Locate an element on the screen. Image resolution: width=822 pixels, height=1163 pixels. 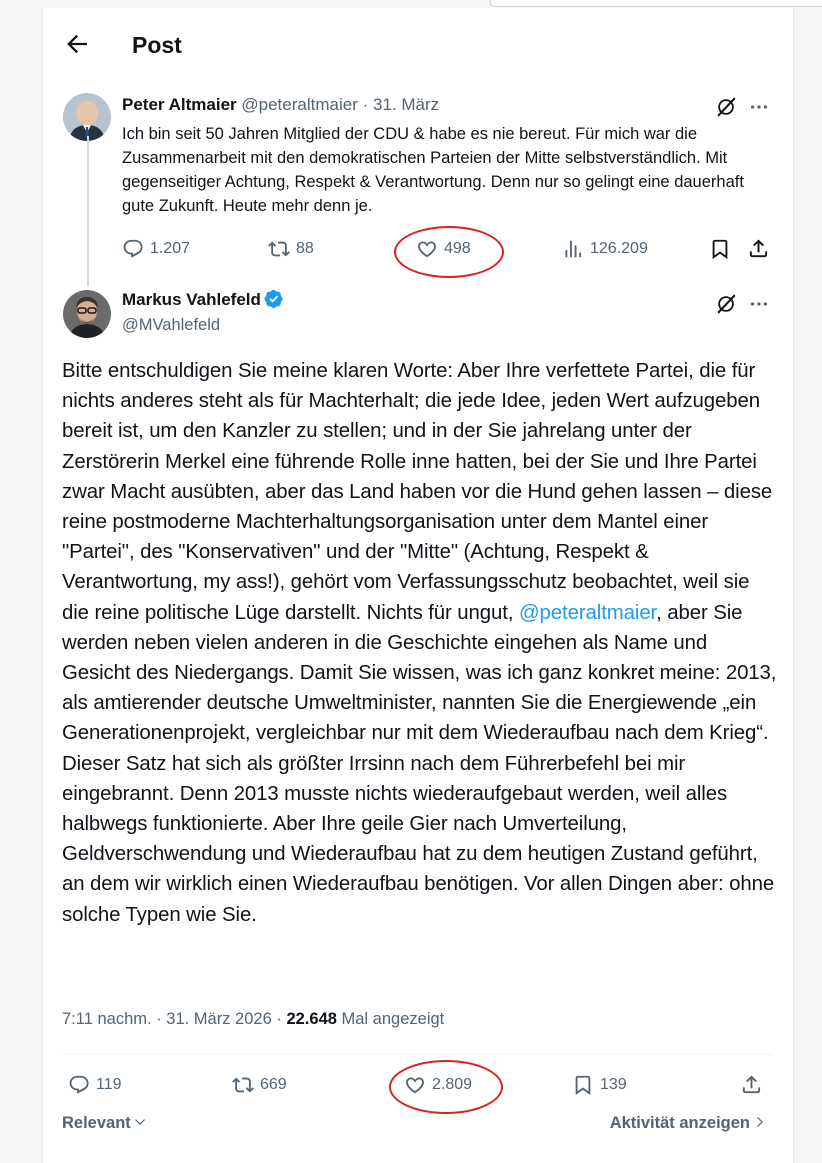
tweet1-author-name: Peter Altmaier is located at coordinates (179, 104).